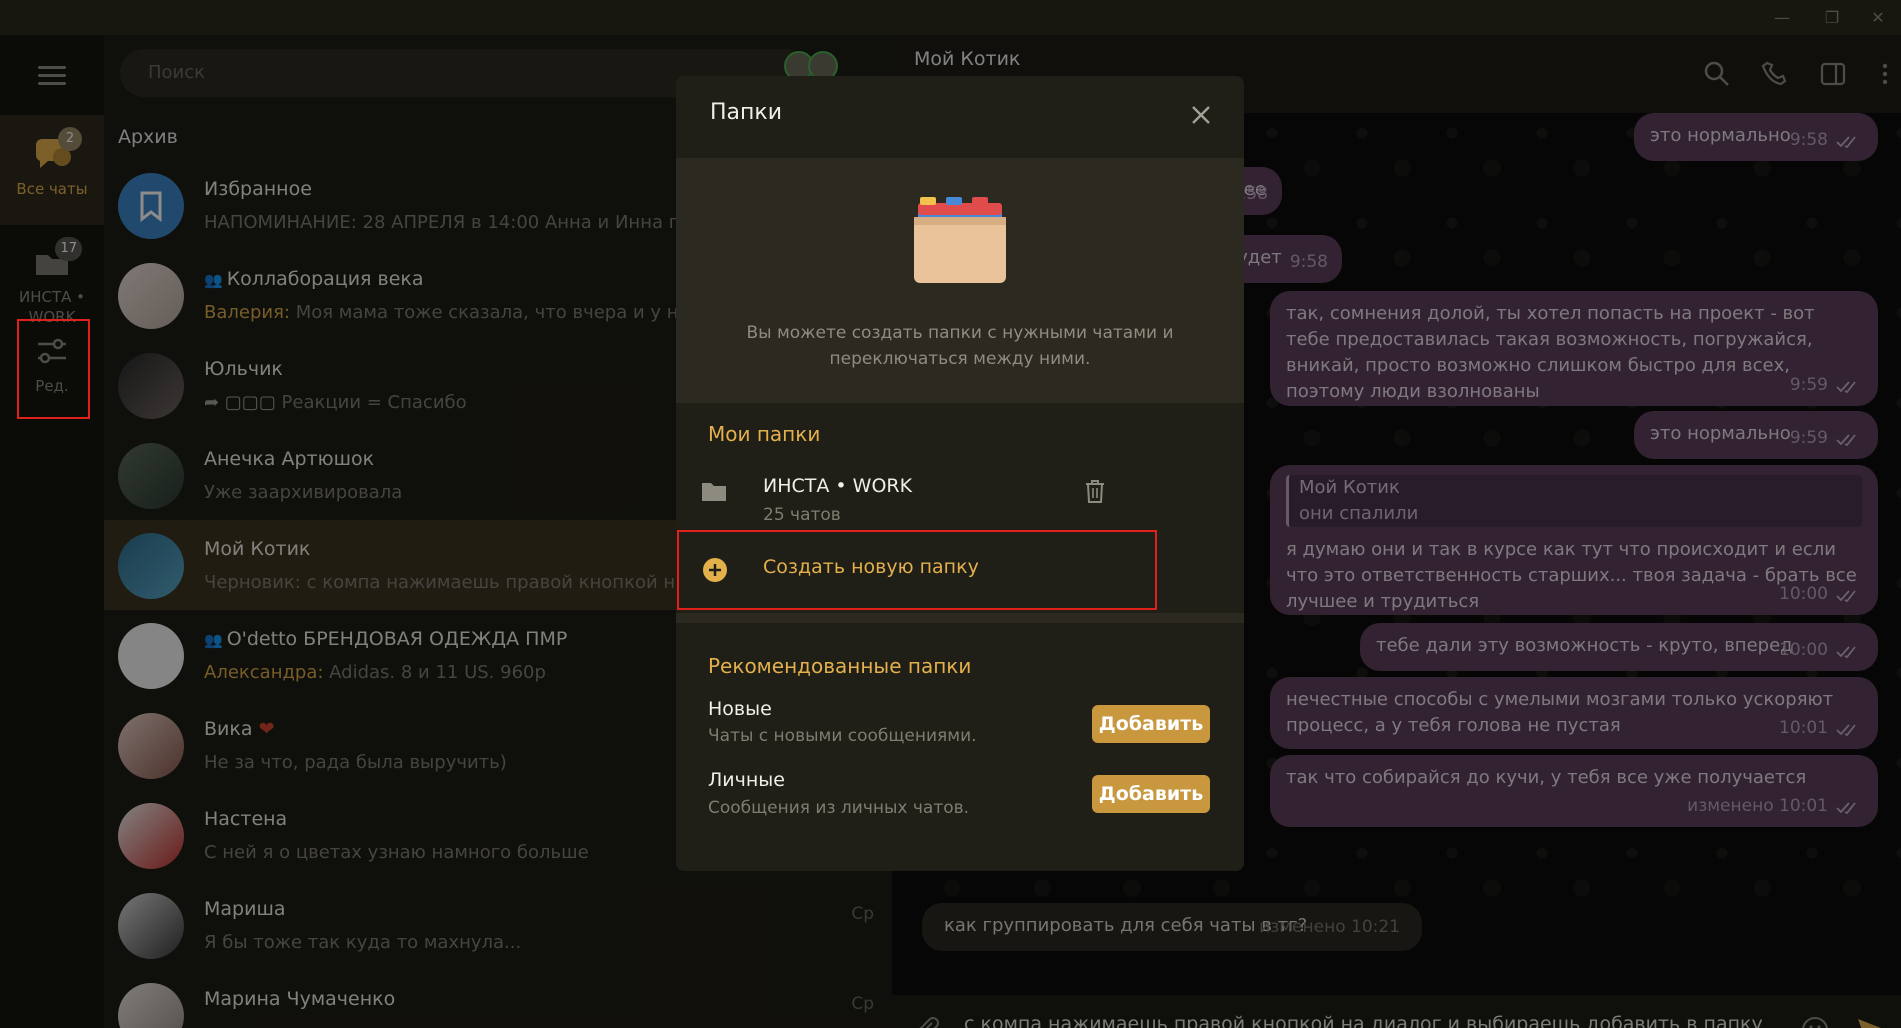 The width and height of the screenshot is (1901, 1028). Describe the element at coordinates (960, 240) in the screenshot. I see `folders-illustration-icon` at that location.